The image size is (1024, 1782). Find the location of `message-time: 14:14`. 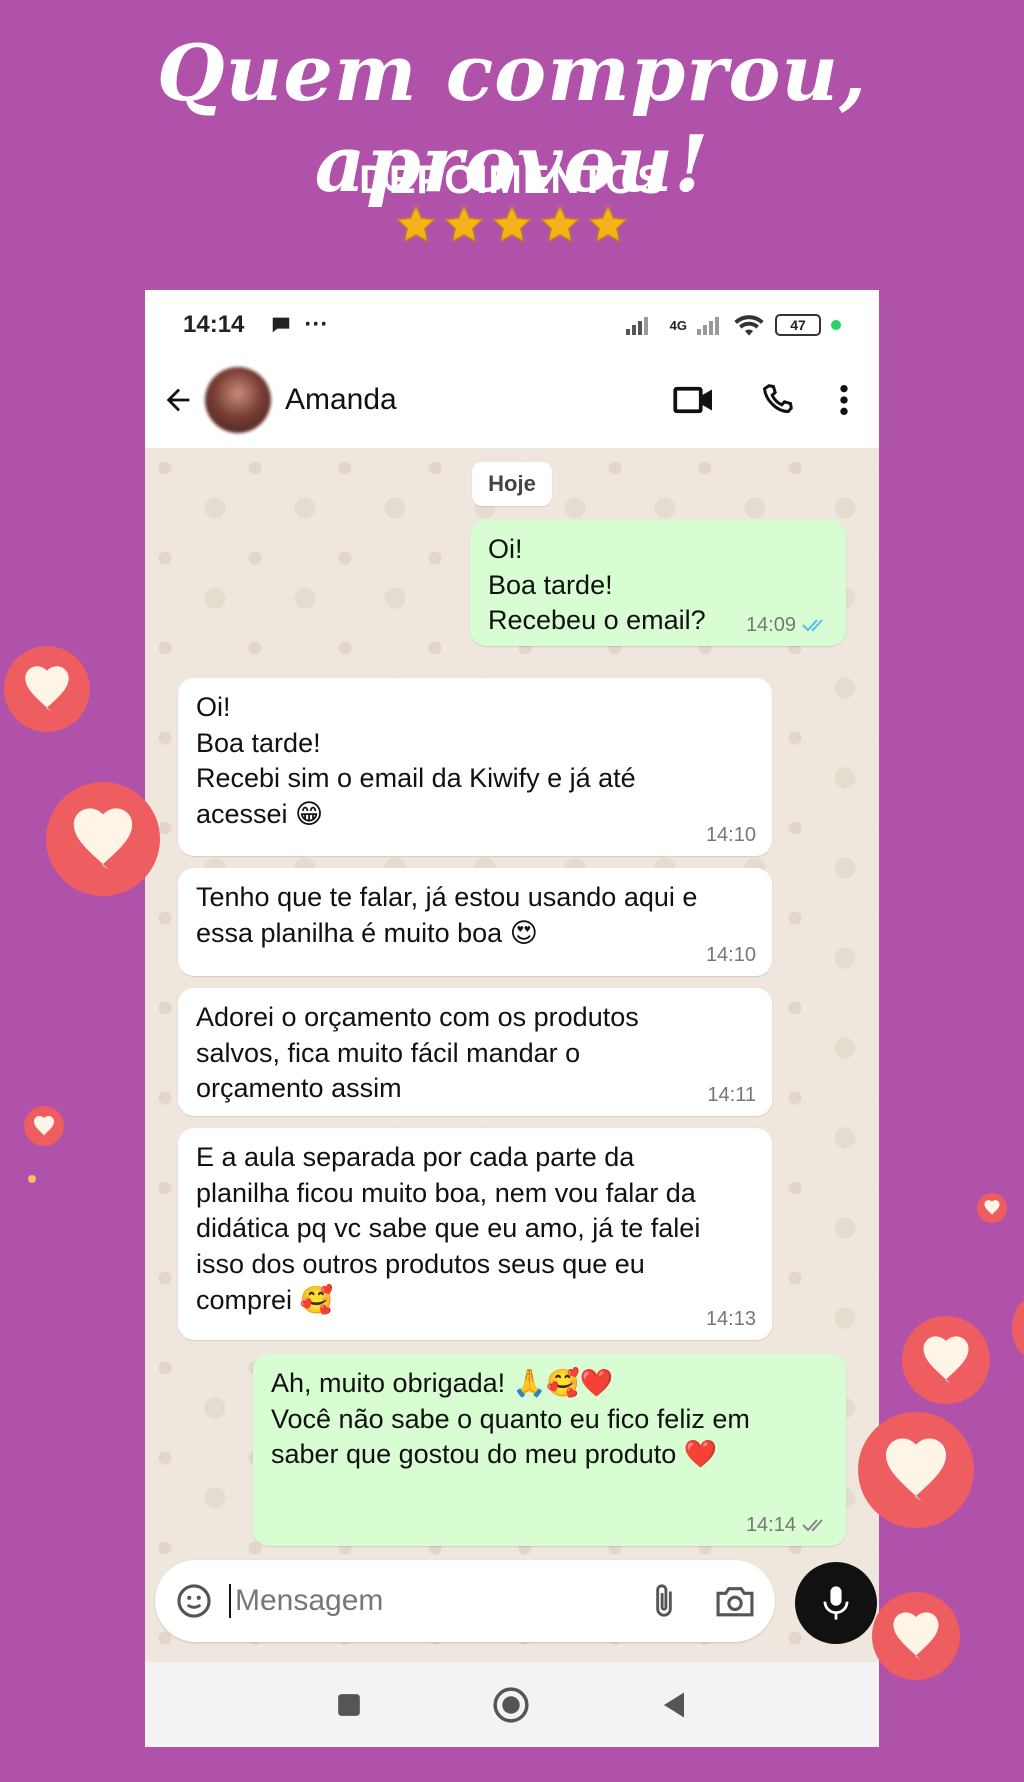

message-time: 14:14 is located at coordinates (770, 1524).